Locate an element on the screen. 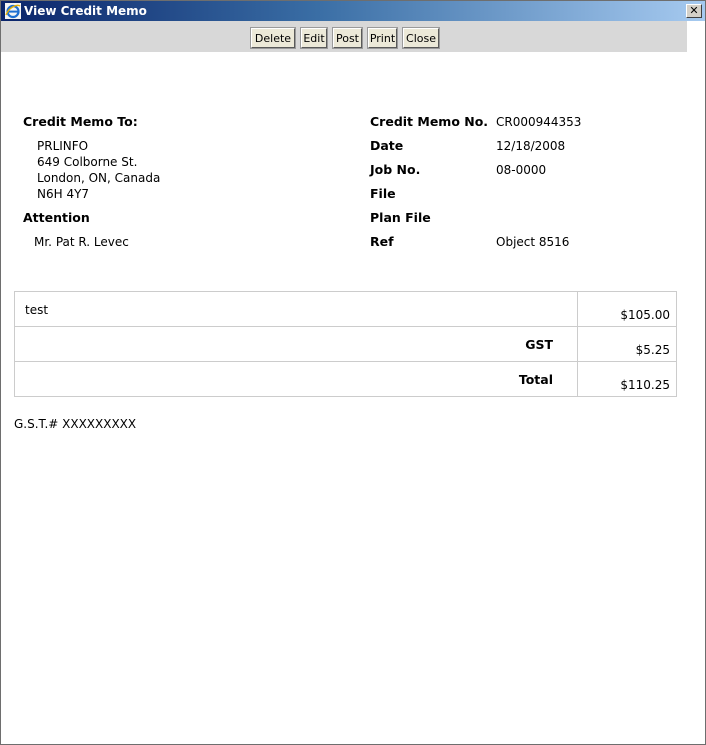 This screenshot has width=706, height=745. table-row: Total $110.25 is located at coordinates (345, 379).